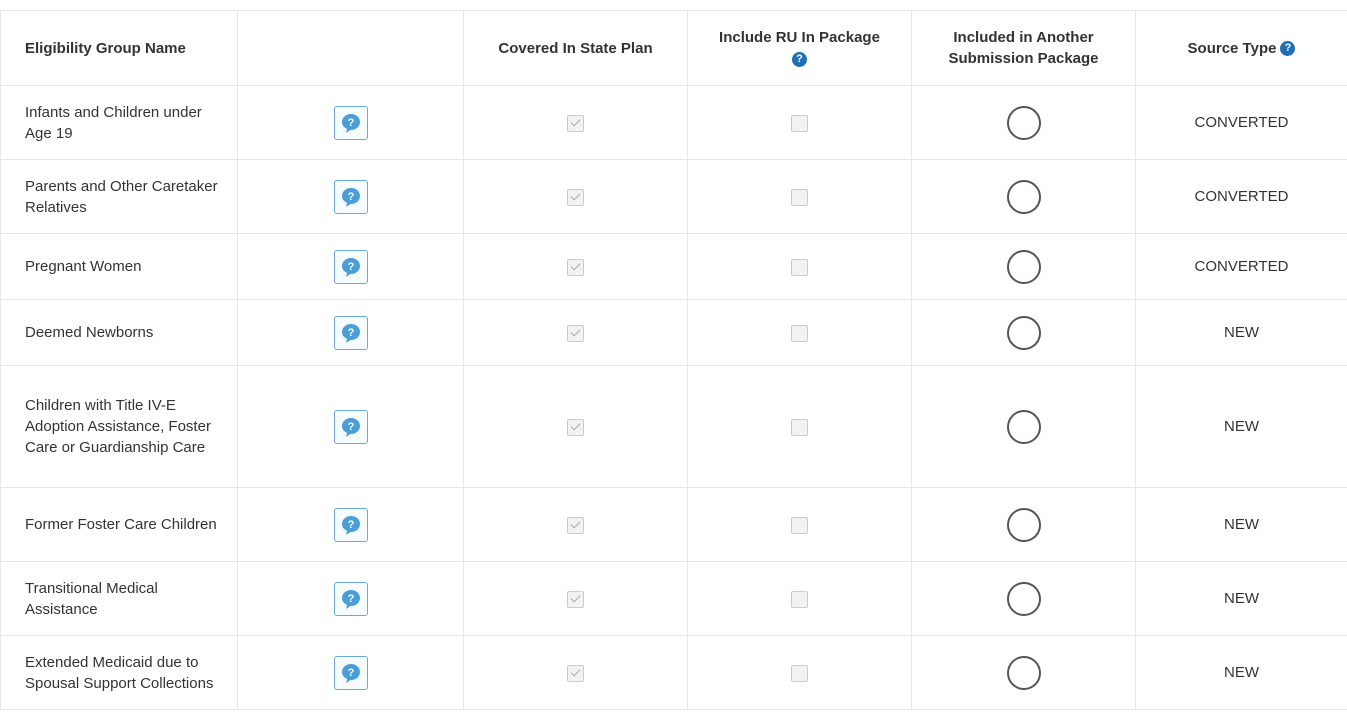 The image size is (1347, 728). Describe the element at coordinates (119, 524) in the screenshot. I see `eligibility-group-name: Former Foster Care Children` at that location.